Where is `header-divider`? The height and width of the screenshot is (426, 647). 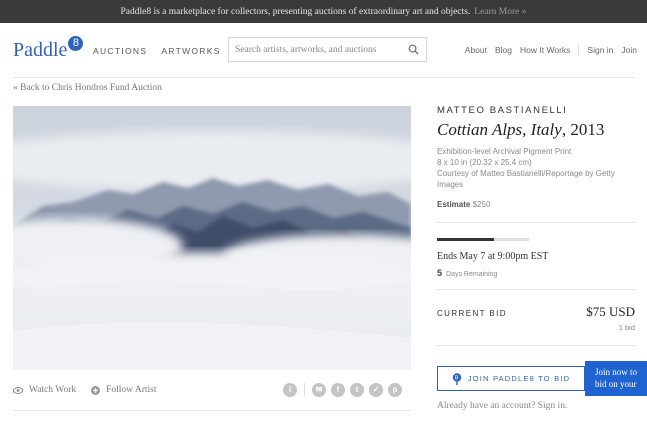
header-divider is located at coordinates (324, 77).